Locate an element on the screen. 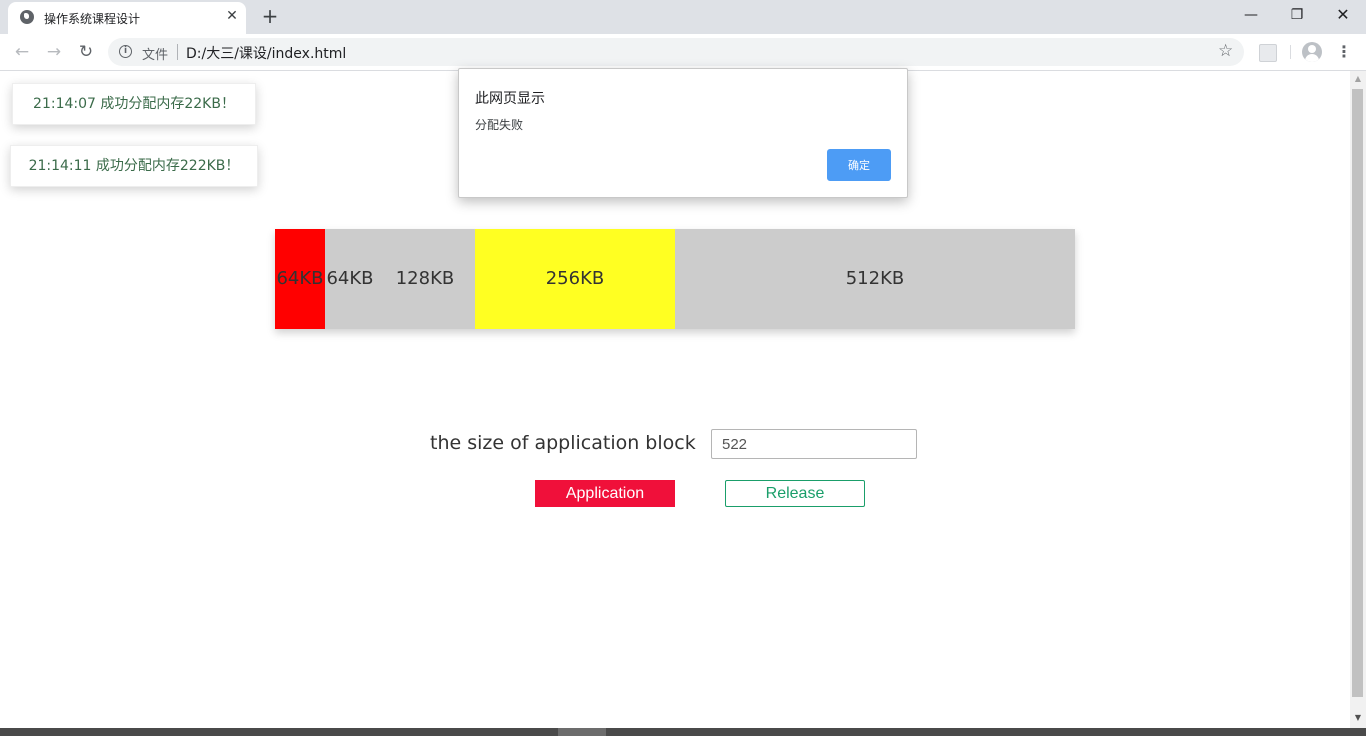 The image size is (1366, 736). browser-toolbar: ← → ↻ i 文件 D:/大三/课设/index.html ☆ is located at coordinates (683, 52).